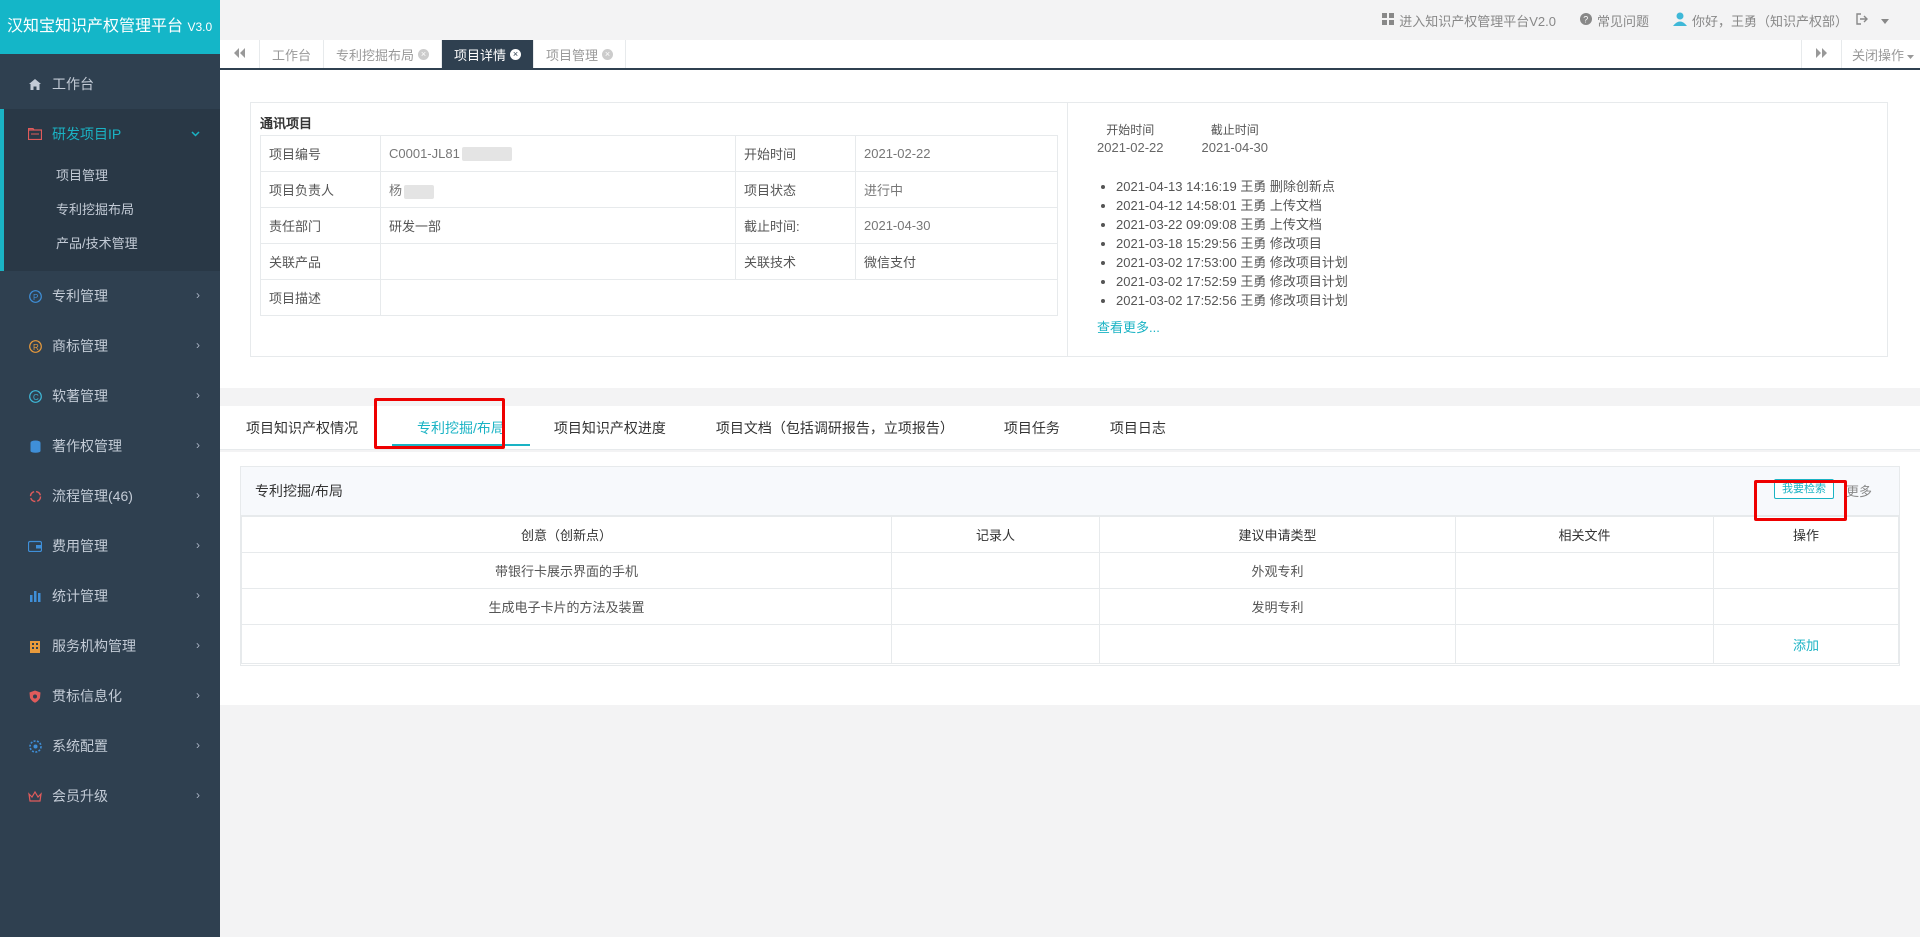  I want to click on sidebar-subitem-project-mgmt: 项目管理, so click(112, 176).